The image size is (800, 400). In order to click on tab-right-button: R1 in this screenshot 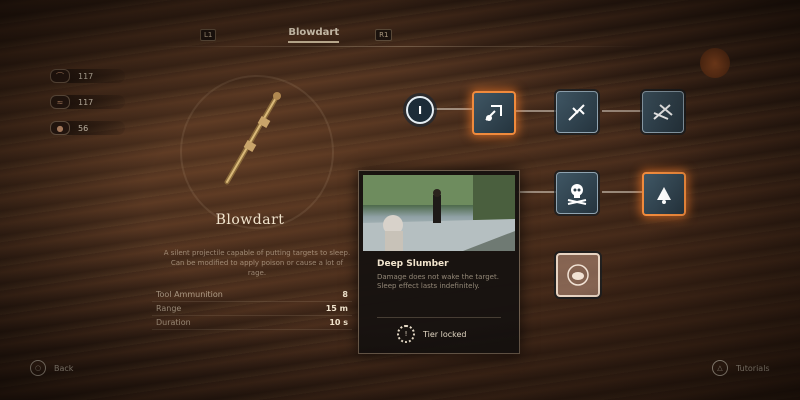, I will do `click(384, 35)`.